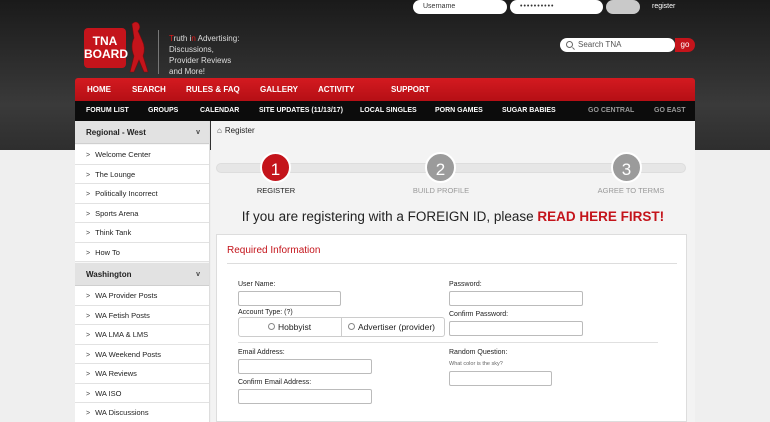 Image resolution: width=770 pixels, height=422 pixels. Describe the element at coordinates (410, 89) in the screenshot. I see `nav-support: SUPPORT` at that location.